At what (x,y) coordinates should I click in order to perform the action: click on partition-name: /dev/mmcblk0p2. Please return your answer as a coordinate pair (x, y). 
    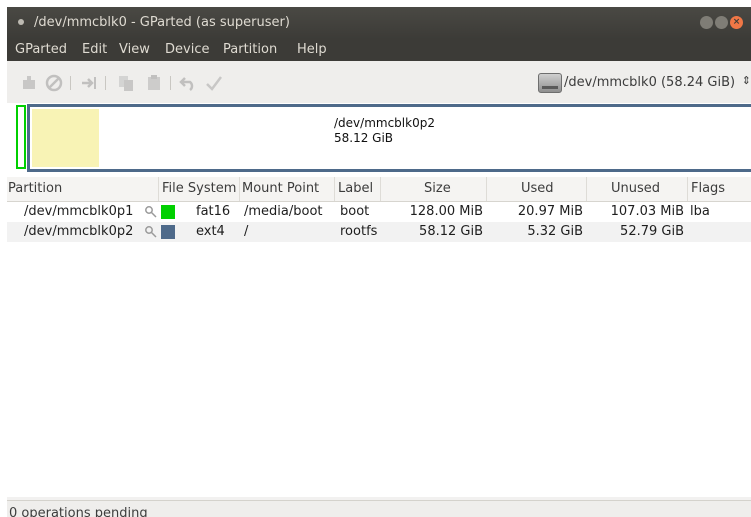
    Looking at the image, I should click on (79, 231).